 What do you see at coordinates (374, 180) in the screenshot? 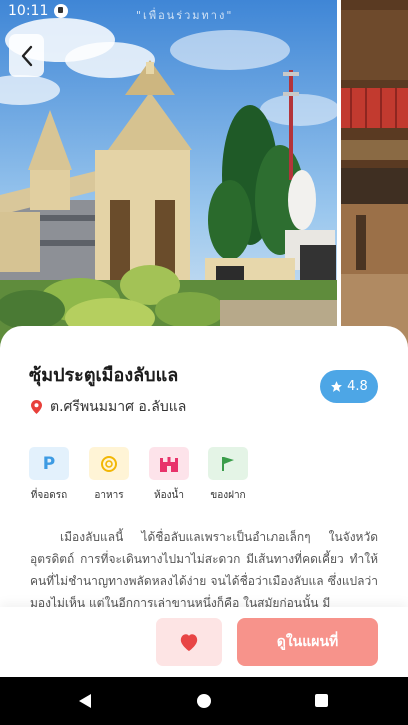
I see `hero-photo-next` at bounding box center [374, 180].